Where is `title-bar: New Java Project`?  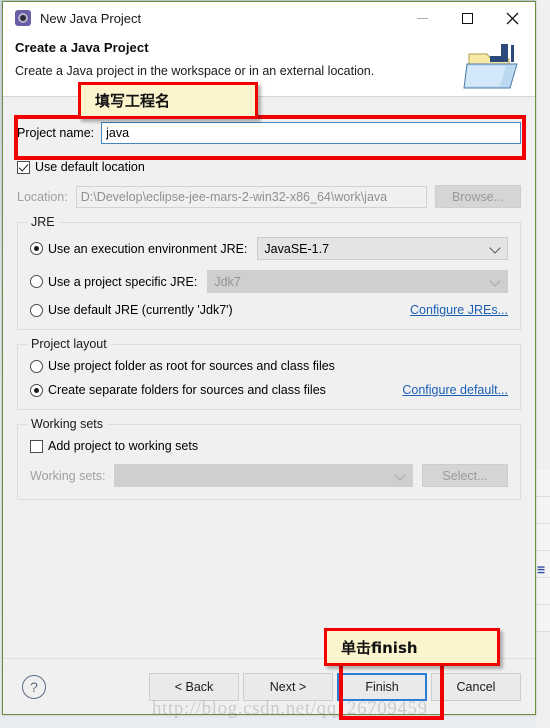 title-bar: New Java Project is located at coordinates (269, 18).